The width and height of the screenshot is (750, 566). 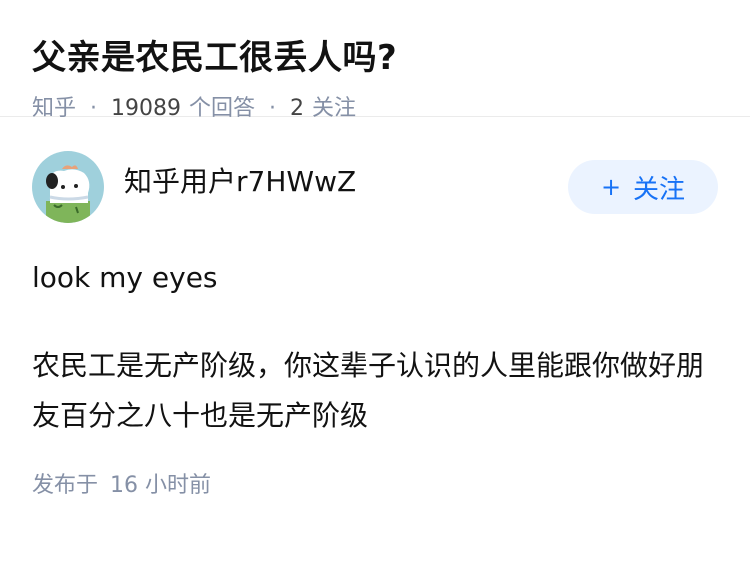 I want to click on answer-paragraph: 农民工是无产阶级，你这辈子认识的人里能跟你做好朋友百分之八十也是无产阶级, so click(x=368, y=390).